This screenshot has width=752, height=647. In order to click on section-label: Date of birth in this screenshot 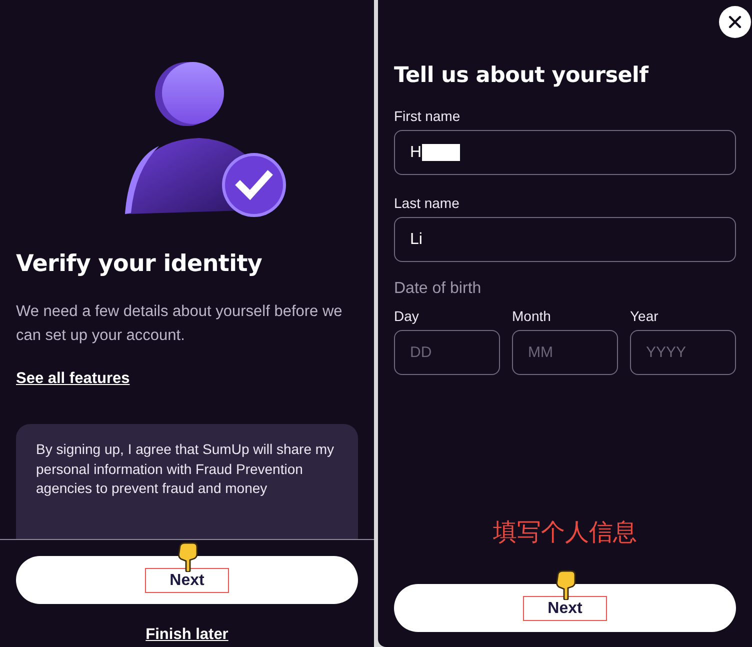, I will do `click(438, 289)`.